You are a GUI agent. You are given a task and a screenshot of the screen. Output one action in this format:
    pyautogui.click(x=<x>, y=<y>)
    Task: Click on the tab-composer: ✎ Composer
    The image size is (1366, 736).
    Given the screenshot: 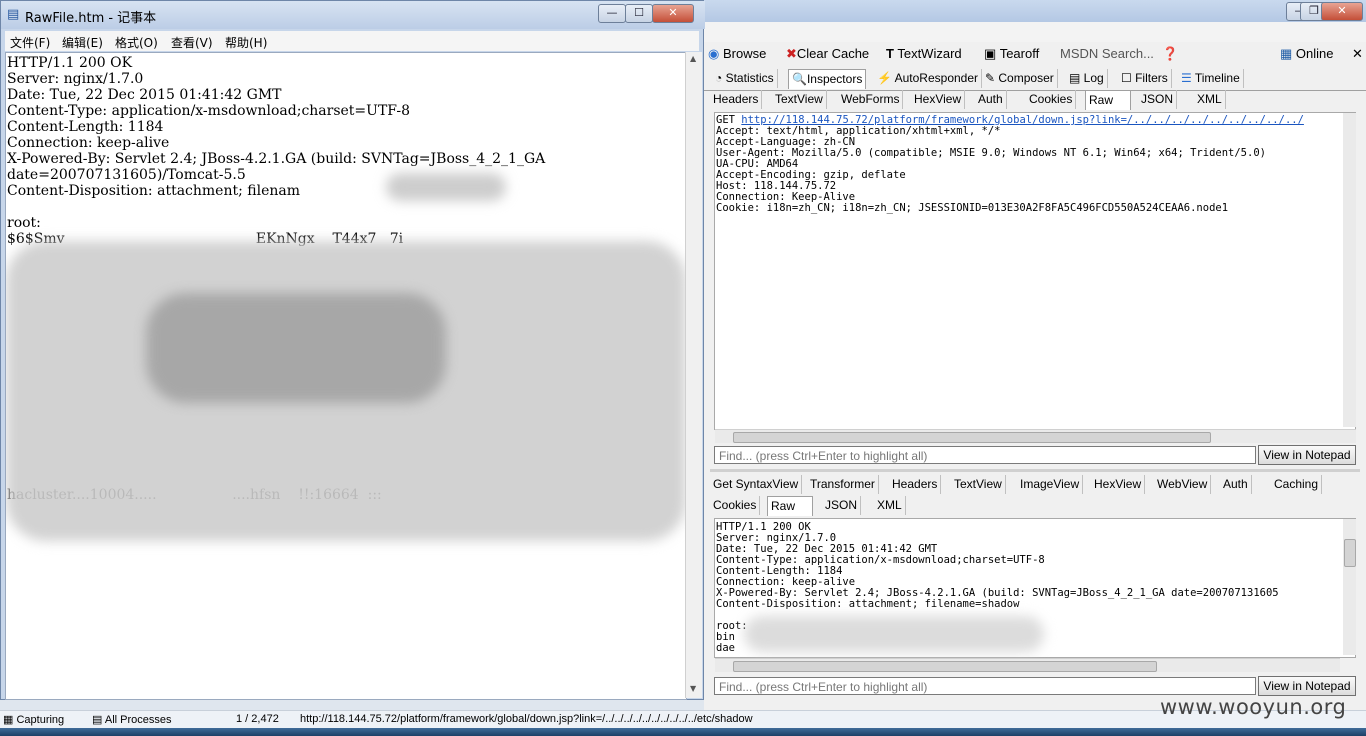 What is the action you would take?
    pyautogui.click(x=1020, y=78)
    